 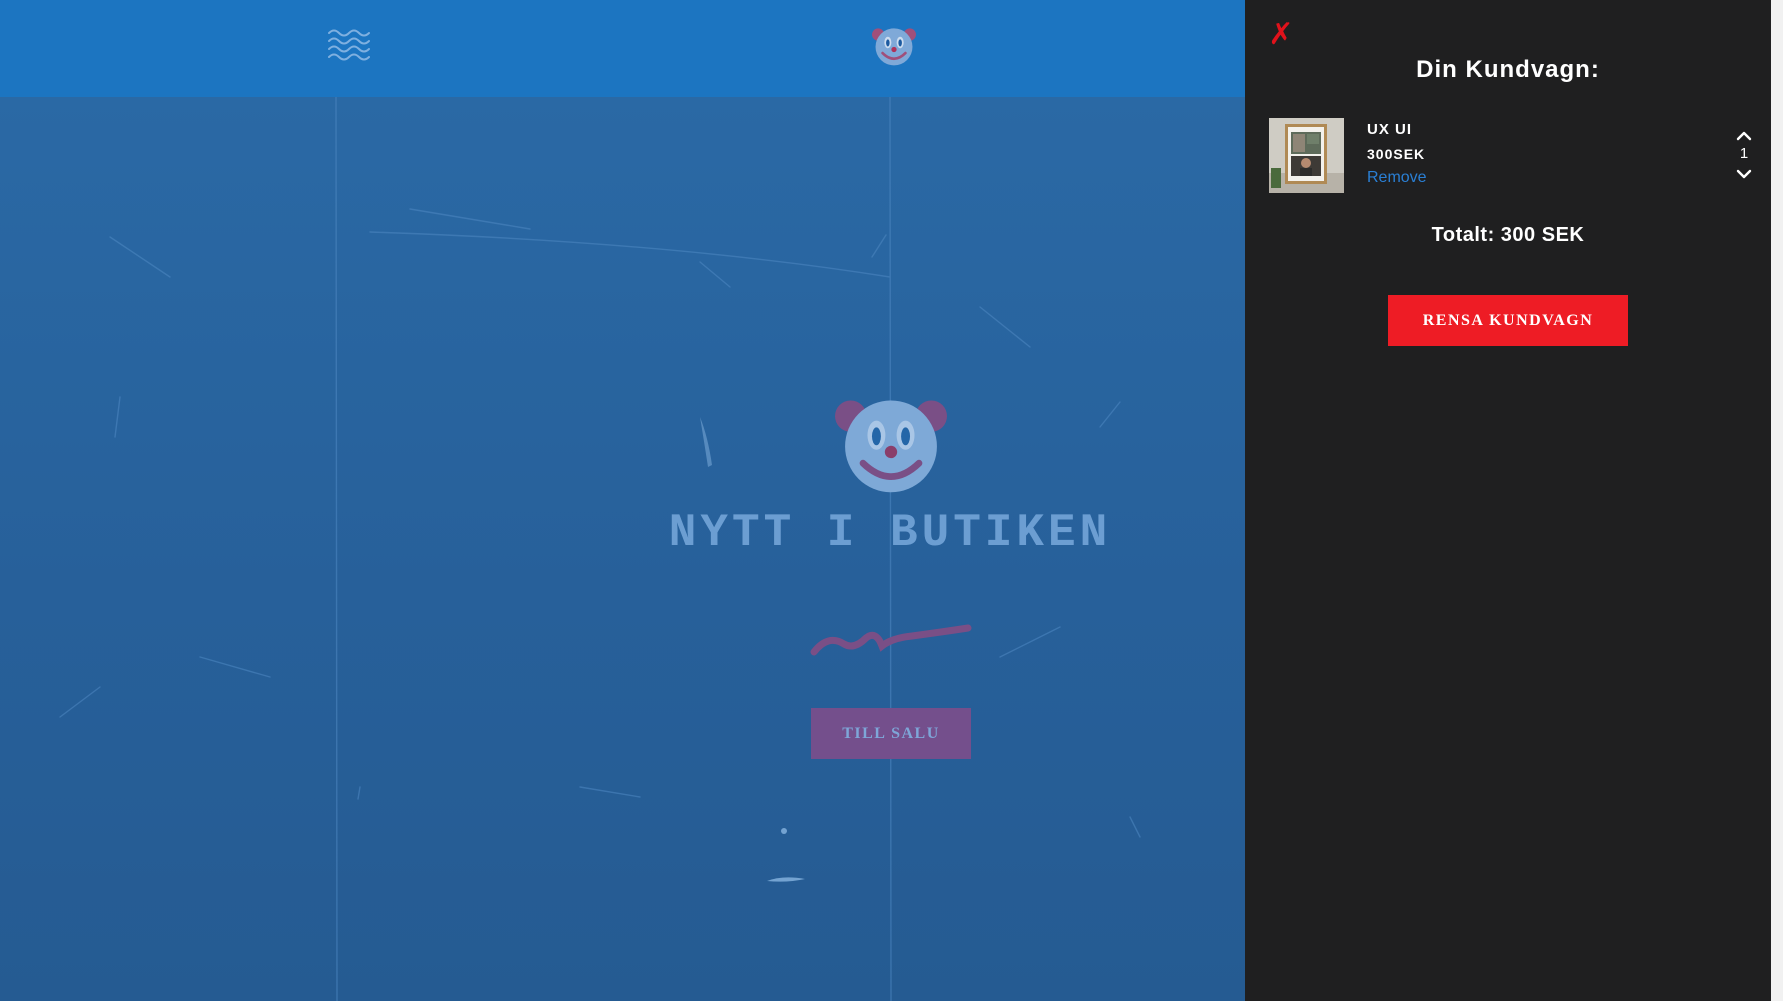 What do you see at coordinates (891, 443) in the screenshot?
I see `hero-clown-face-icon` at bounding box center [891, 443].